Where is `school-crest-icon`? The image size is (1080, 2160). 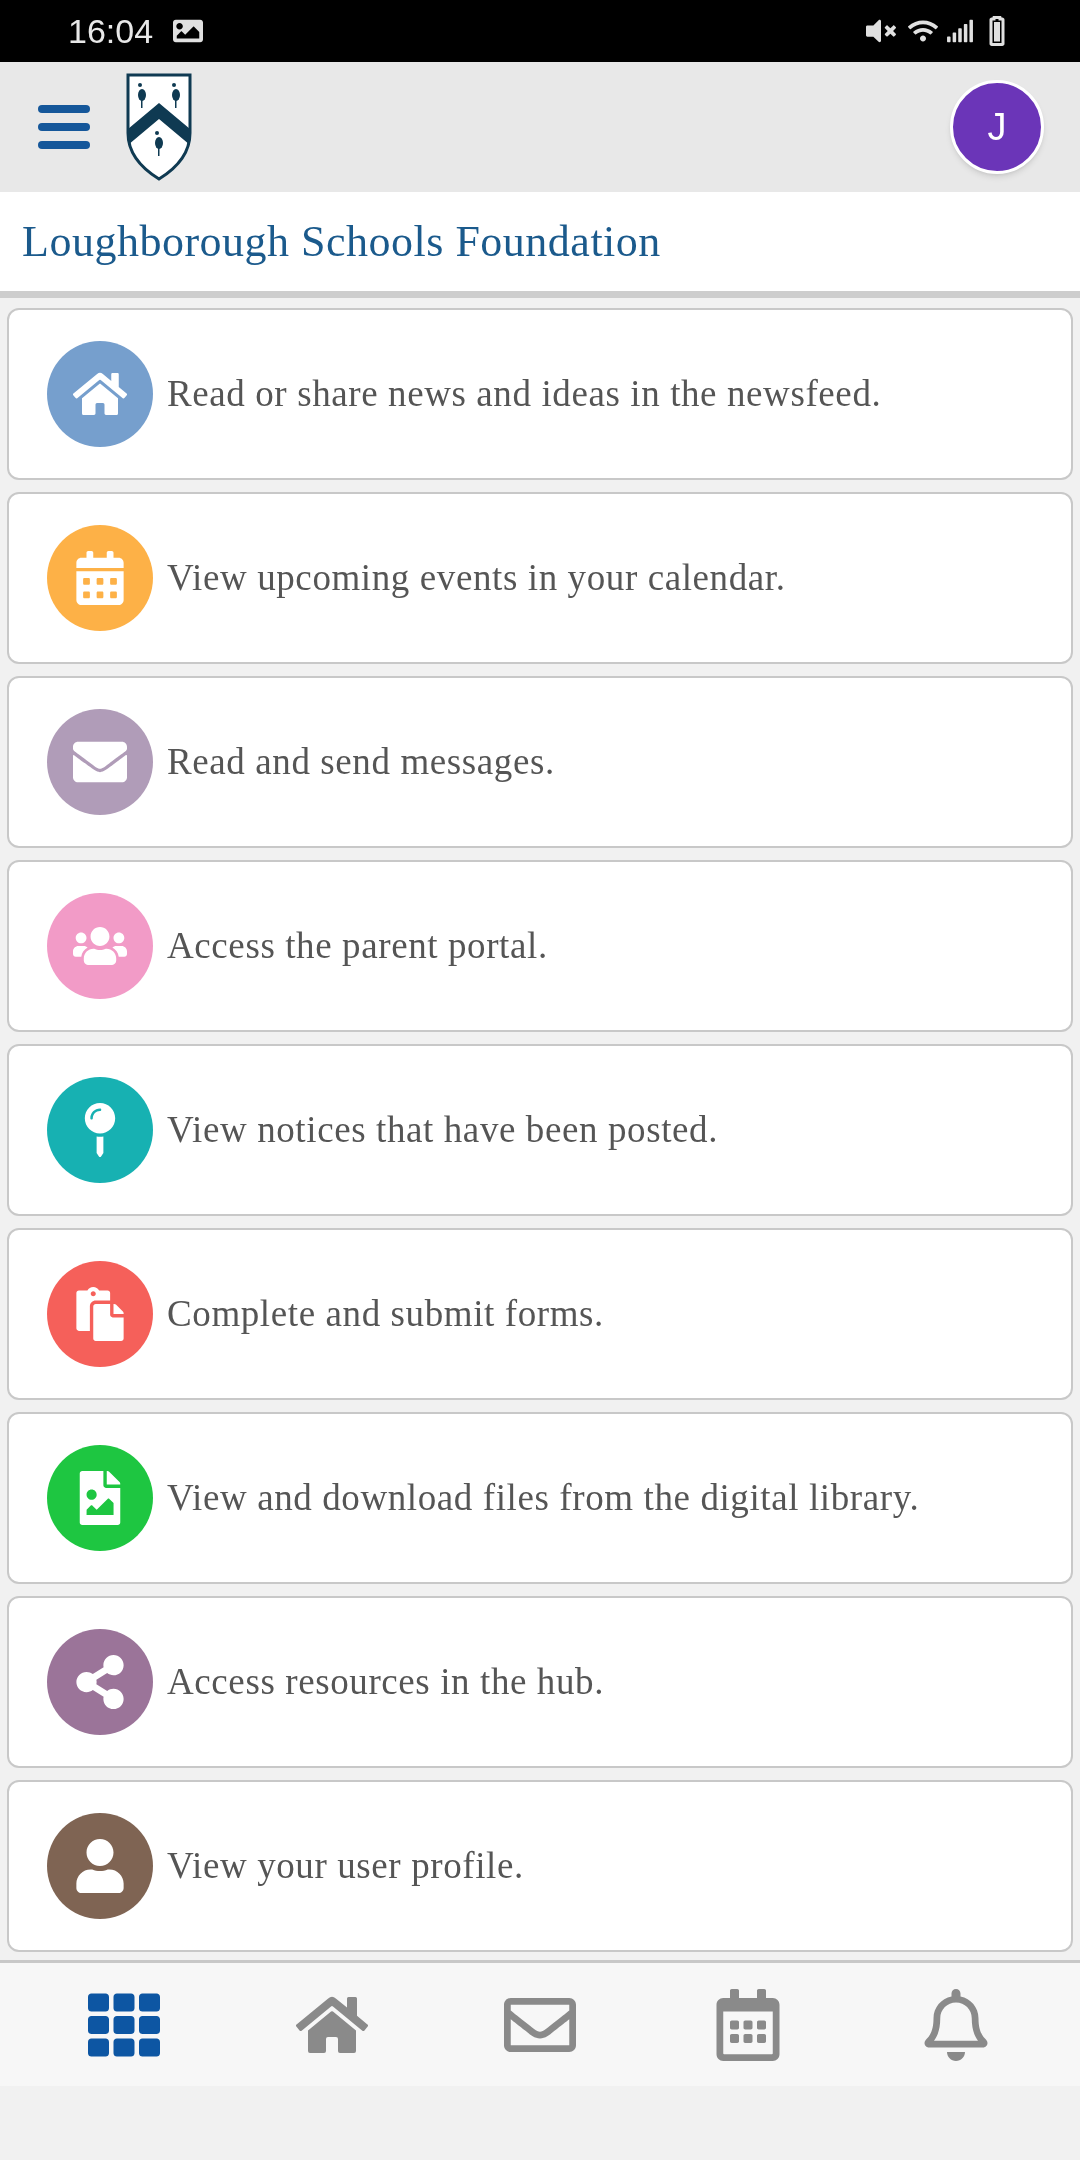 school-crest-icon is located at coordinates (159, 127).